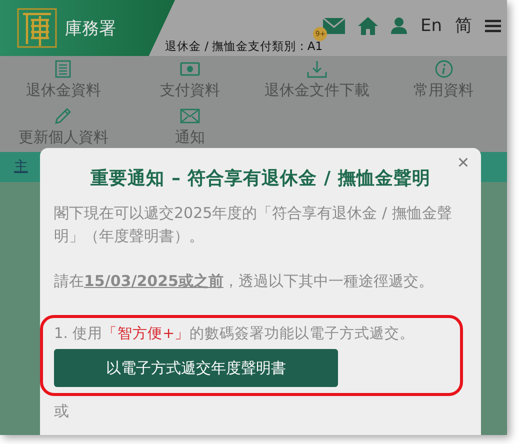 The width and height of the screenshot is (529, 444). What do you see at coordinates (90, 29) in the screenshot?
I see `agency-name: 庫務署` at bounding box center [90, 29].